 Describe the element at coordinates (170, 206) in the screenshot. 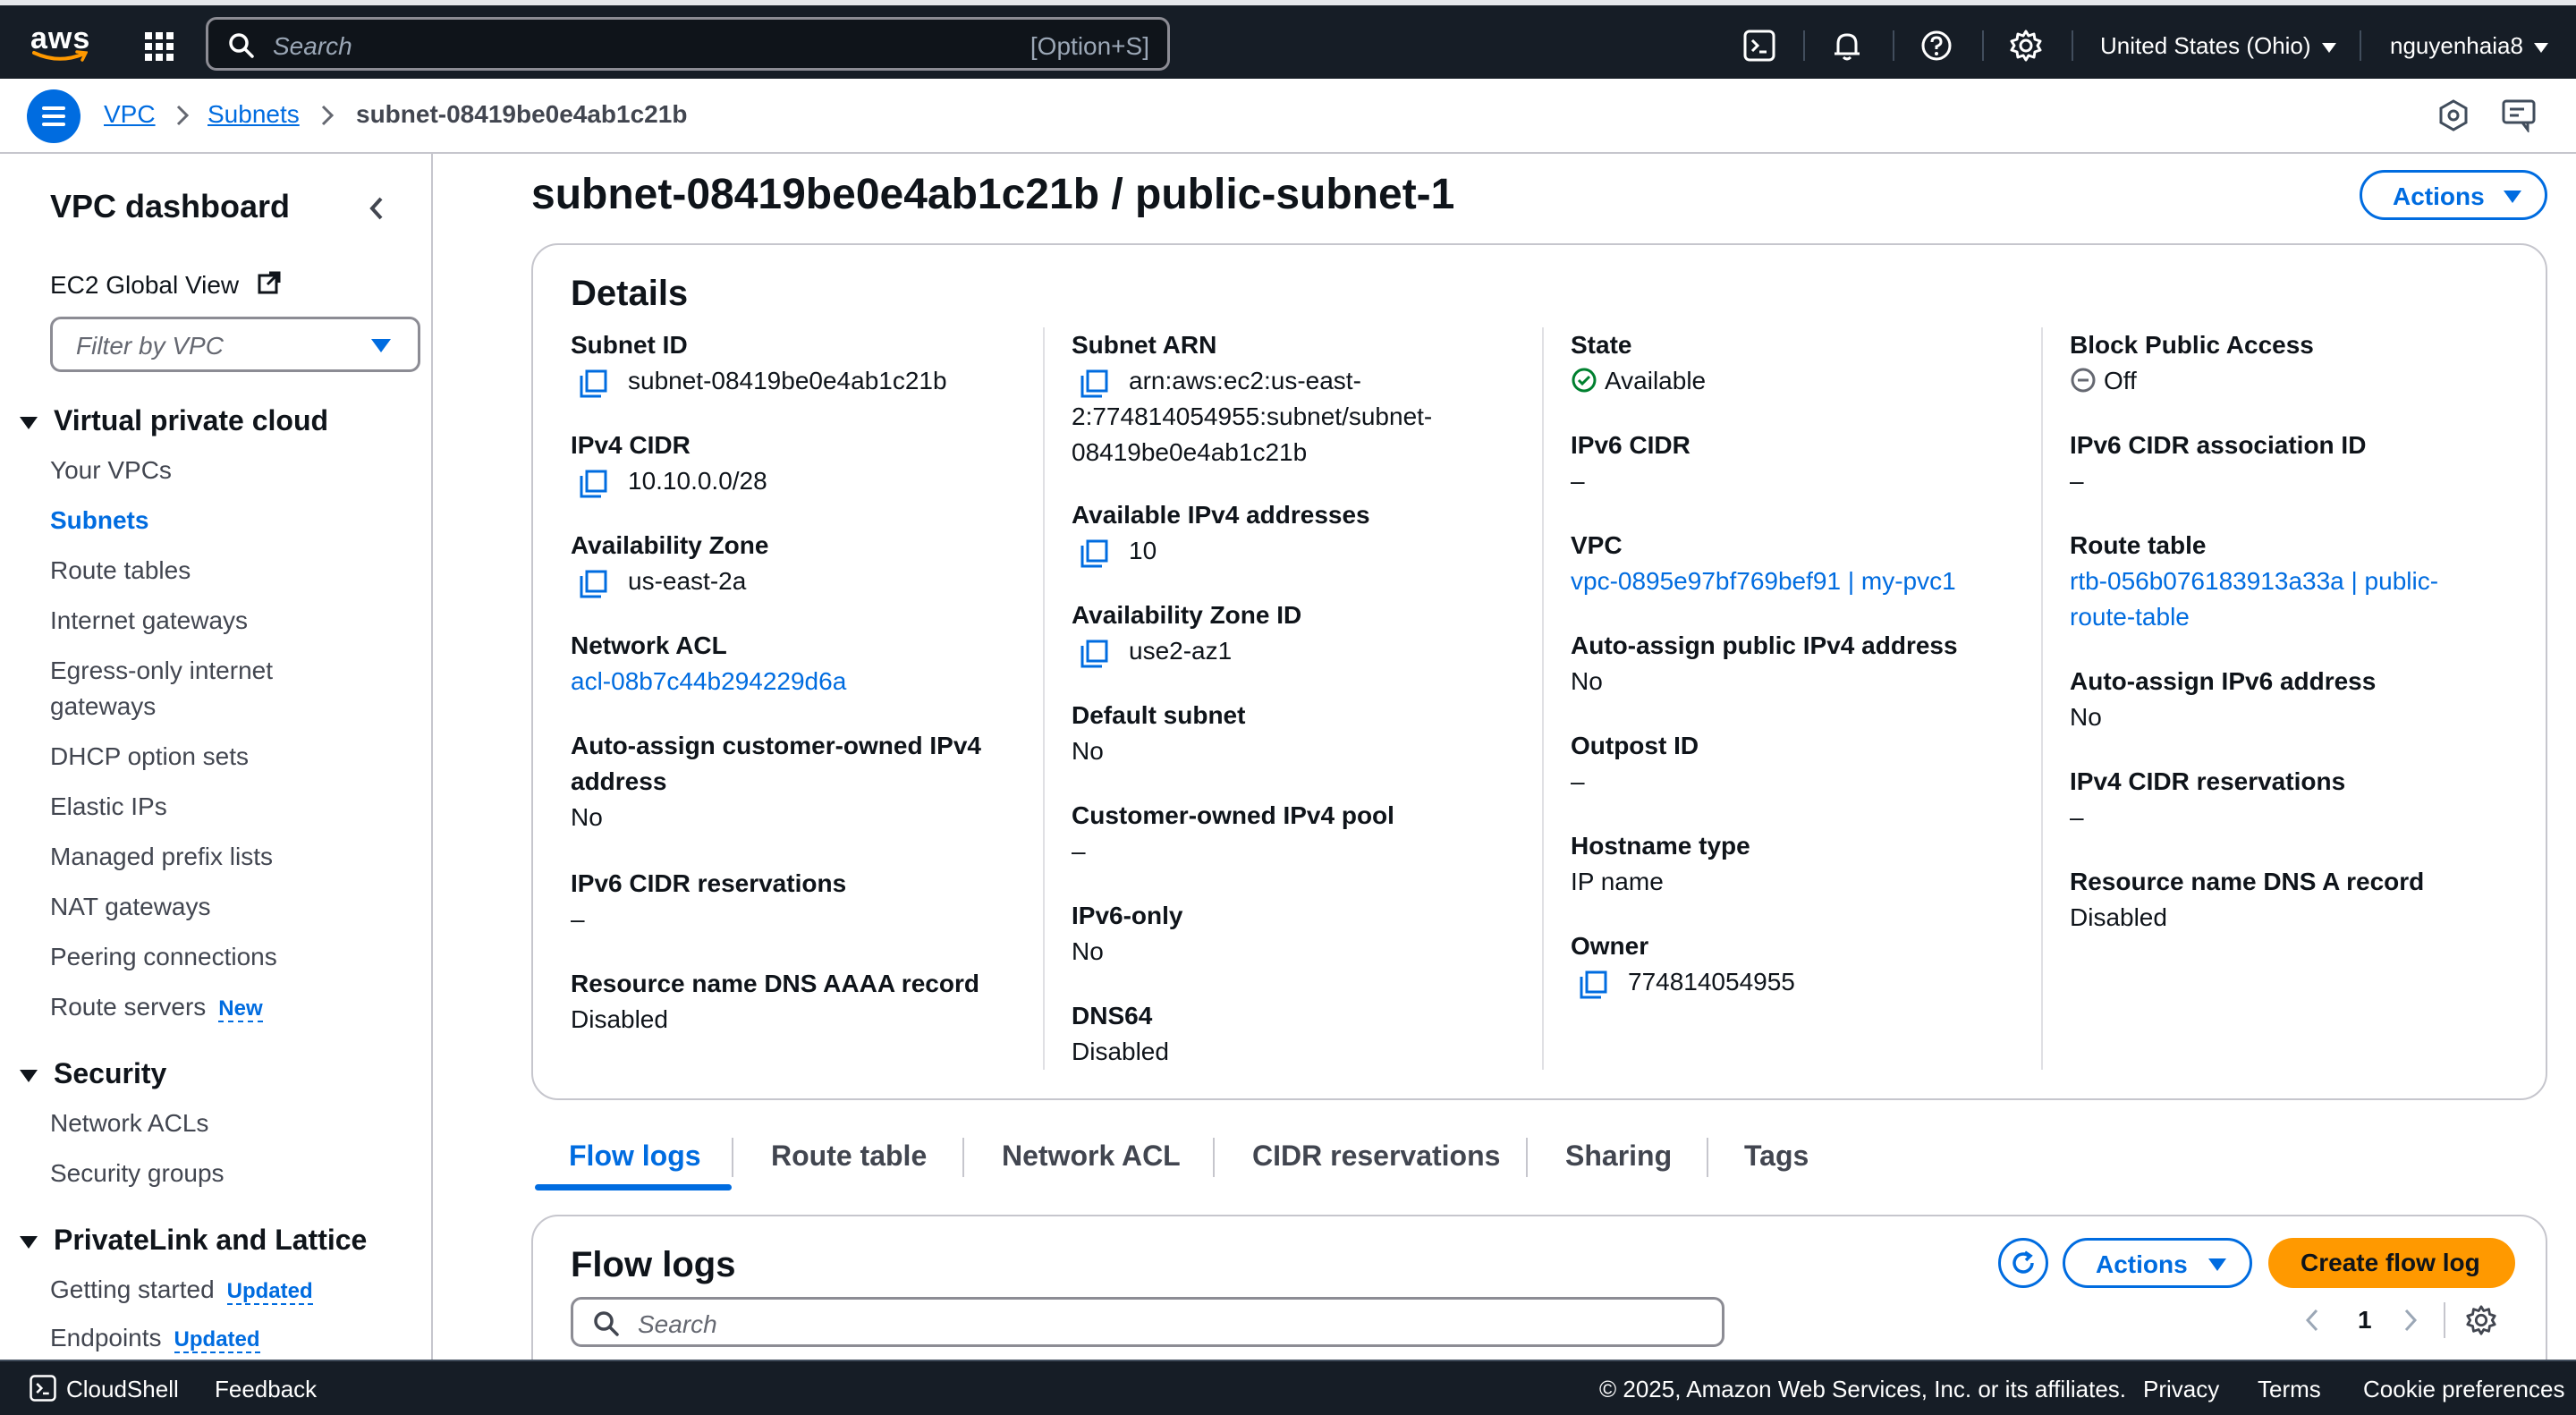

I see `sidebar-title: VPC dashboard` at that location.